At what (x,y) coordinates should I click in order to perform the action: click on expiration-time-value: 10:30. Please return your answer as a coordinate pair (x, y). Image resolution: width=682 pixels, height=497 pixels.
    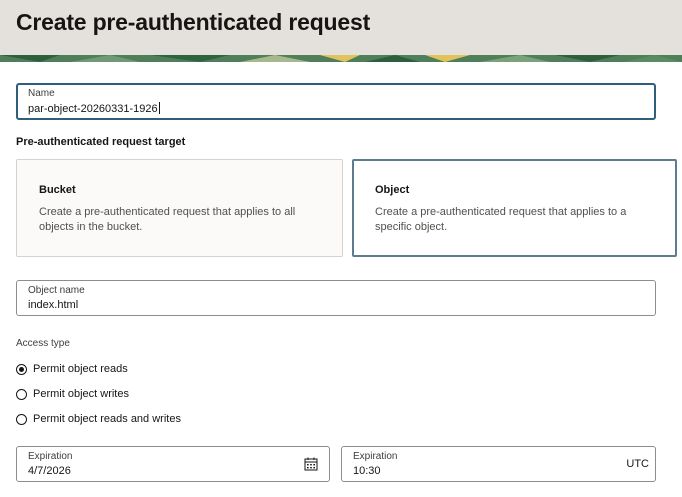
    Looking at the image, I should click on (367, 471).